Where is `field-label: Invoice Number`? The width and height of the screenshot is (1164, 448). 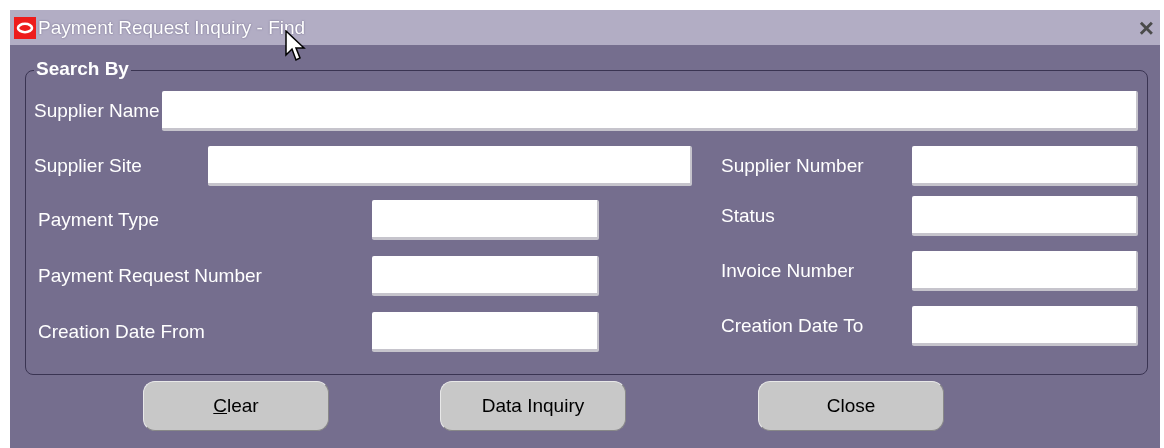 field-label: Invoice Number is located at coordinates (788, 270).